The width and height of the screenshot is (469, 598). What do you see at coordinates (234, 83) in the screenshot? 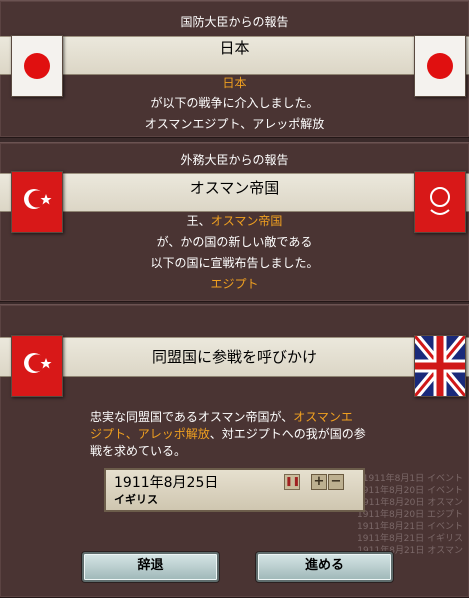
I see `intervening-country: 日本` at bounding box center [234, 83].